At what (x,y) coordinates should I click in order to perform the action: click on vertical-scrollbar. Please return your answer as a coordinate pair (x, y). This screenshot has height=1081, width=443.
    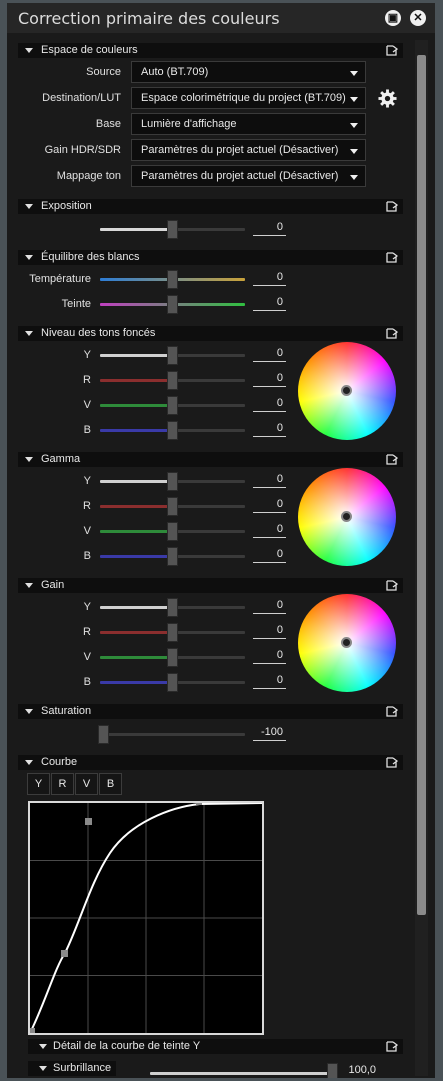
    Looking at the image, I should click on (421, 558).